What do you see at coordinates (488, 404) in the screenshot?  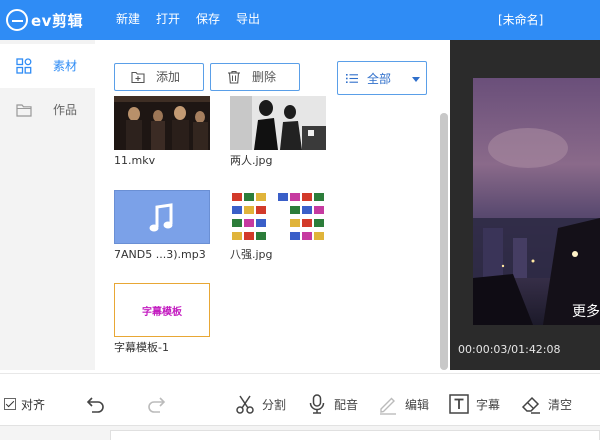 I see `subtitle-label: 字幕` at bounding box center [488, 404].